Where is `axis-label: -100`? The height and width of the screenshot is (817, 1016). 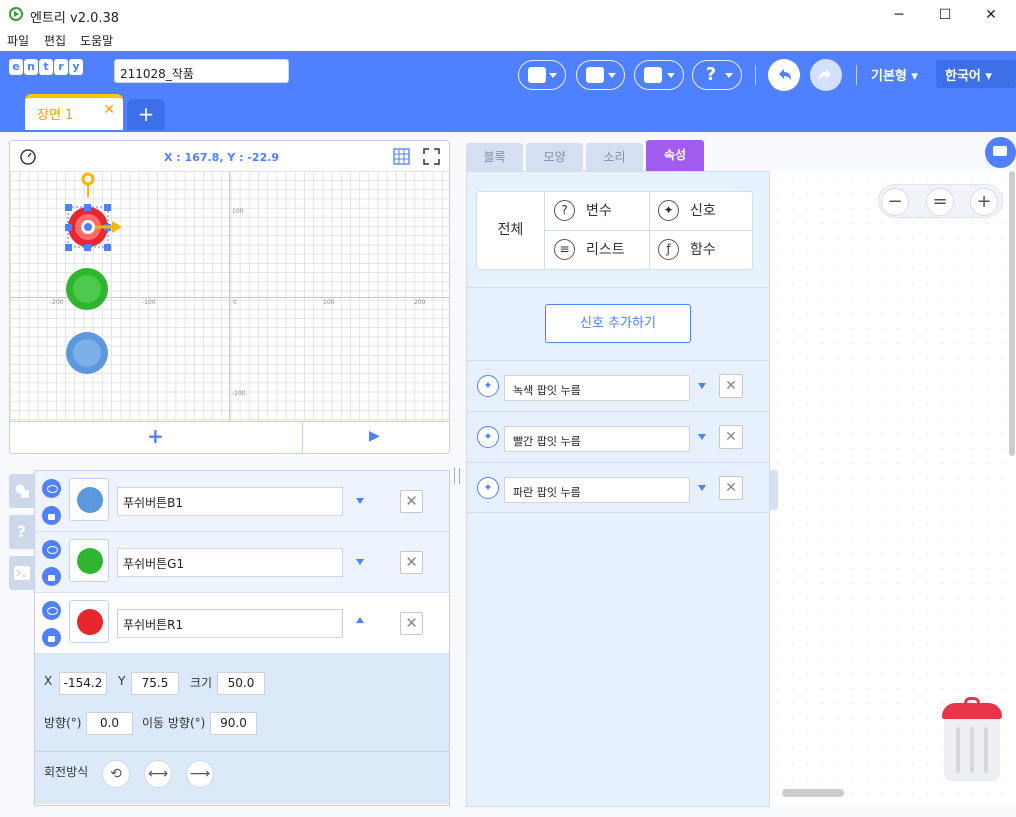
axis-label: -100 is located at coordinates (149, 302).